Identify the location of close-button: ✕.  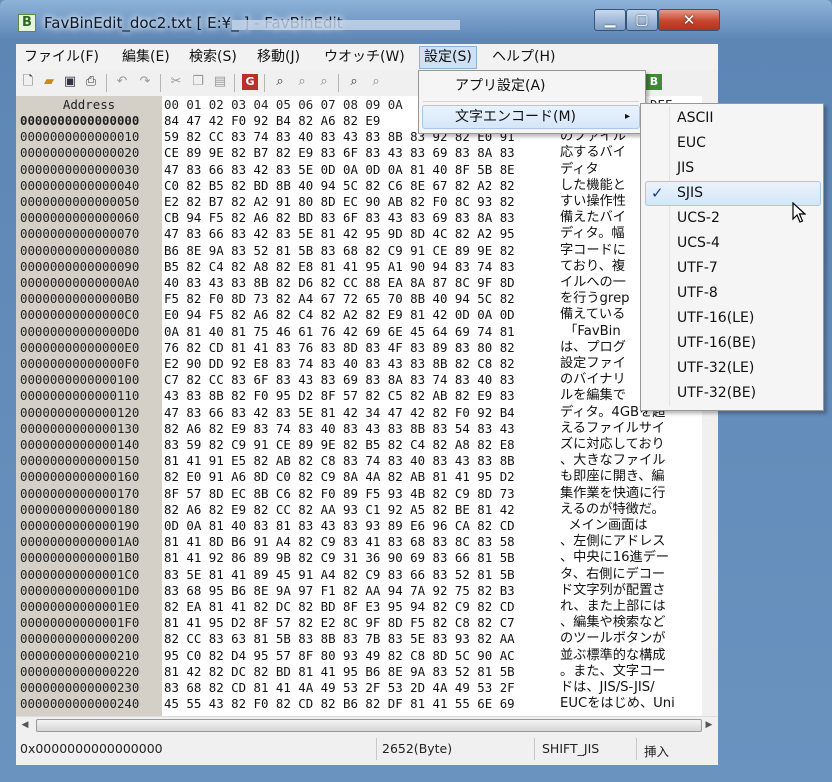
(689, 20).